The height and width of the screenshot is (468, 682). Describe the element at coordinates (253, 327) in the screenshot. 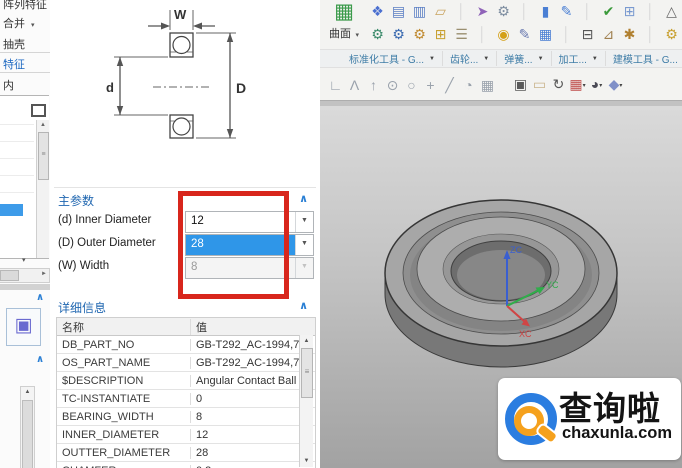

I see `column-header-value: 值` at that location.